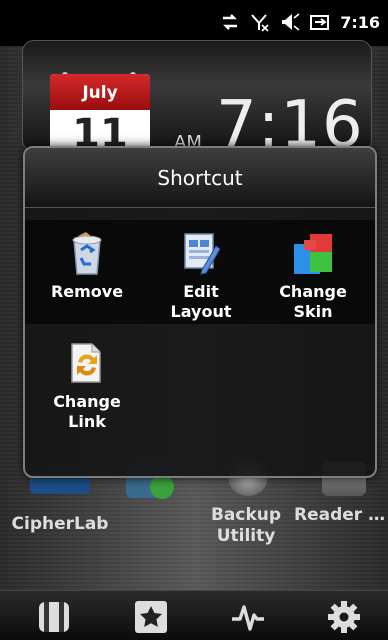 The height and width of the screenshot is (640, 388). Describe the element at coordinates (246, 525) in the screenshot. I see `app-label-backup-utility: Backup Utility` at that location.